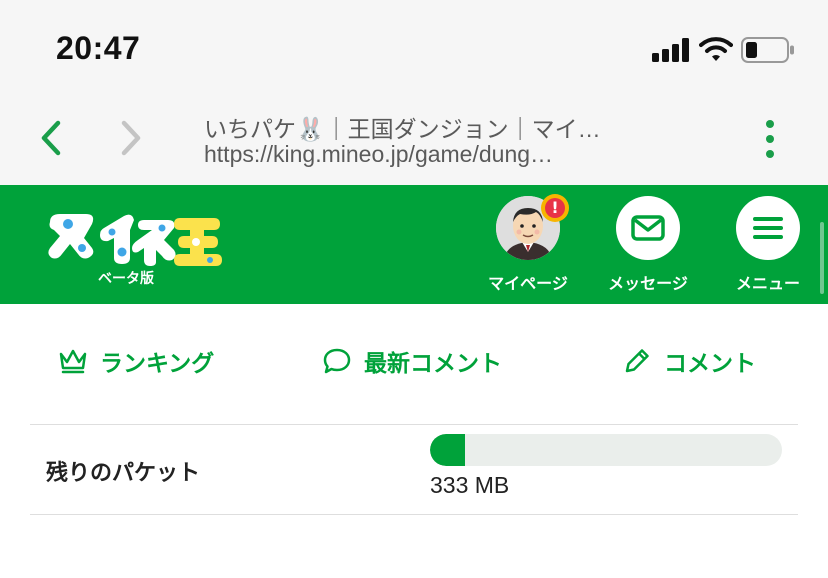  Describe the element at coordinates (767, 283) in the screenshot. I see `menu-label: メニュー` at that location.